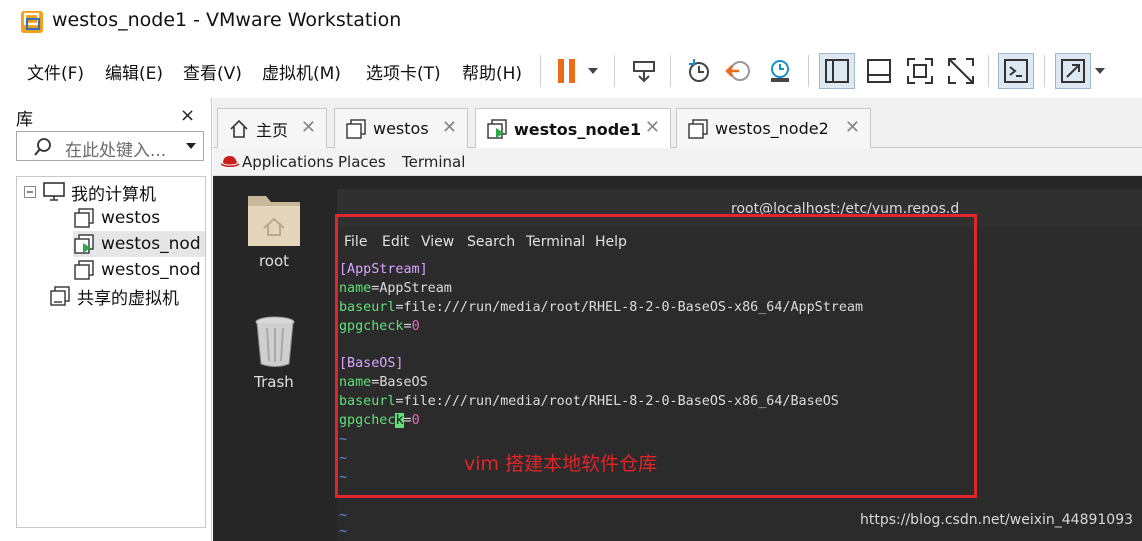 The height and width of the screenshot is (541, 1142). Describe the element at coordinates (571, 22) in the screenshot. I see `title-bar: westos_node1 - VMware Workstation` at that location.